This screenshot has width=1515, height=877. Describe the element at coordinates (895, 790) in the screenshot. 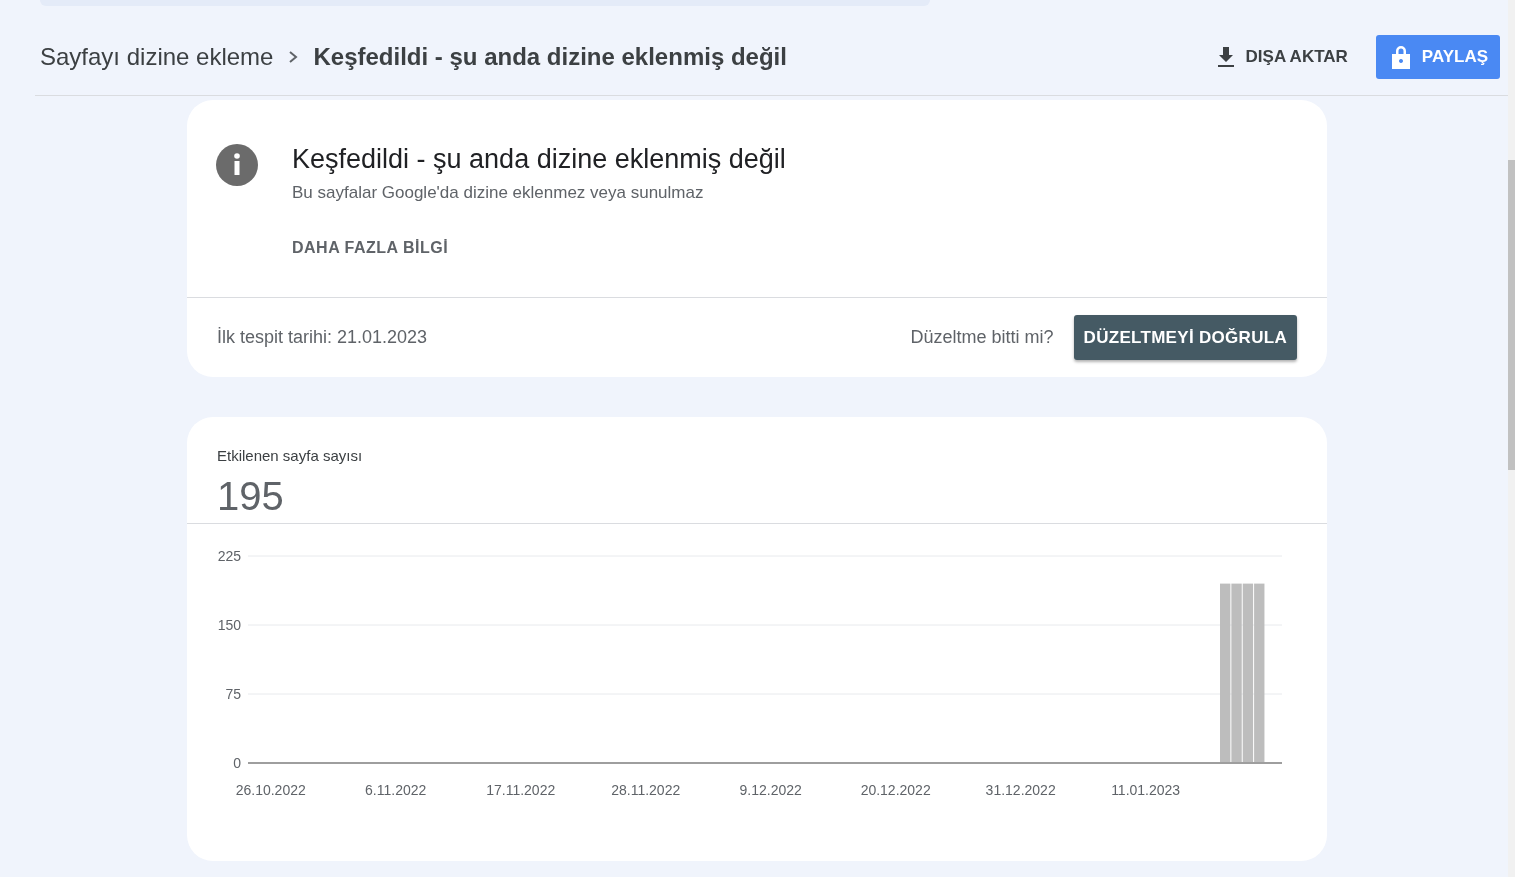

I see `x-tick-label: 20.12.2022` at that location.